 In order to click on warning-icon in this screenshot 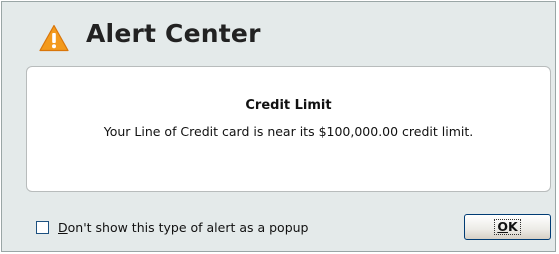, I will do `click(54, 38)`.